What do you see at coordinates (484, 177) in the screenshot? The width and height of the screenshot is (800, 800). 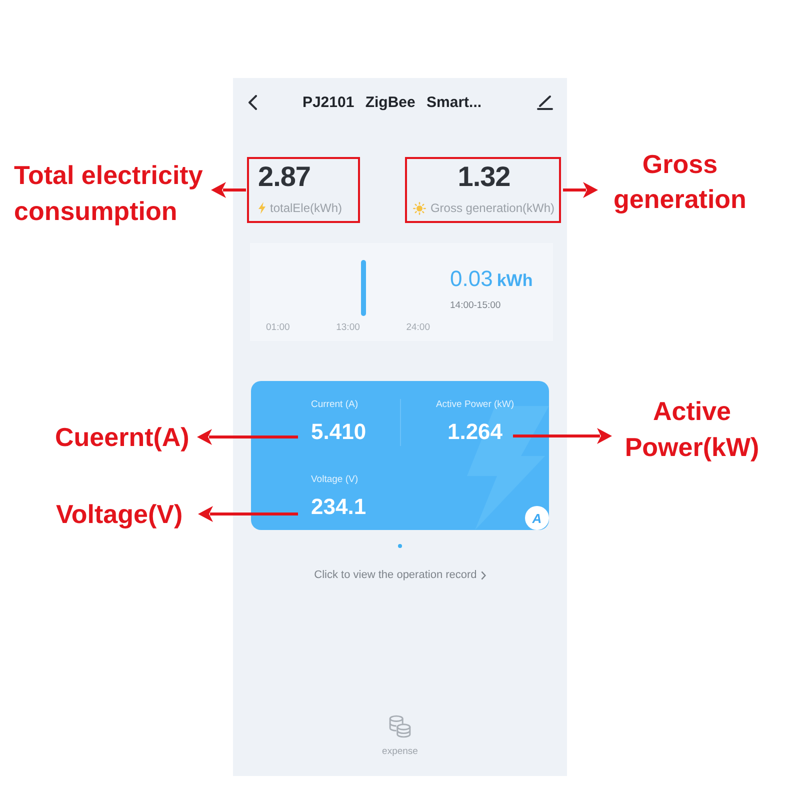 I see `stat-value: 1.32` at bounding box center [484, 177].